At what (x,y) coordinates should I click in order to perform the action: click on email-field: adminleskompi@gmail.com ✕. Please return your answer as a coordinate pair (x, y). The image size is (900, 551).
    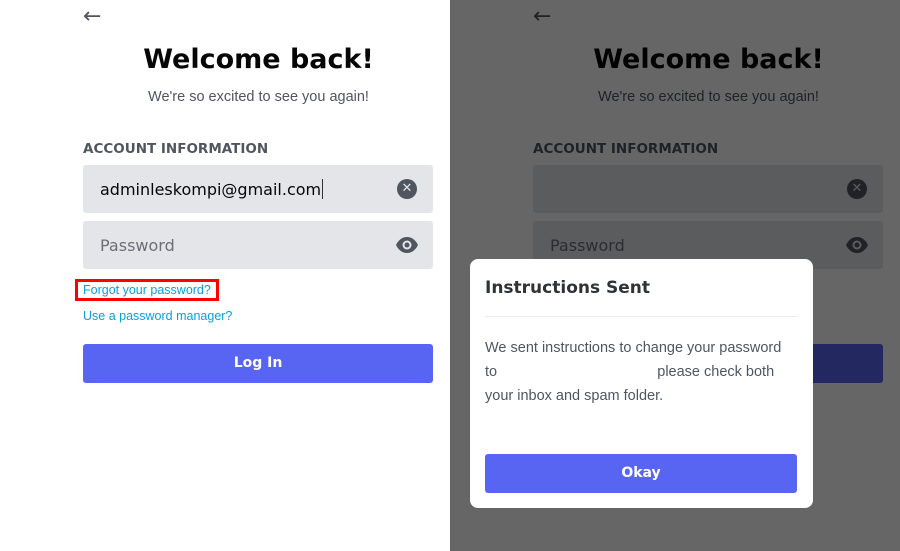
    Looking at the image, I should click on (258, 189).